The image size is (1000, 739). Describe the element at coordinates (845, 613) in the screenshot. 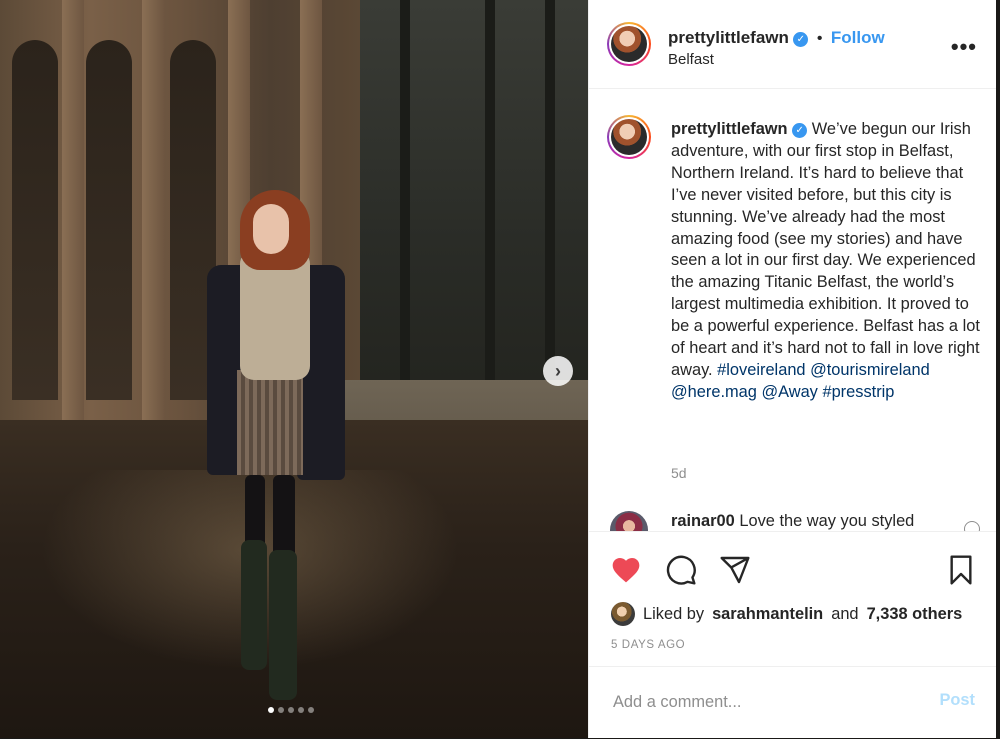

I see `likes-connector: and` at that location.